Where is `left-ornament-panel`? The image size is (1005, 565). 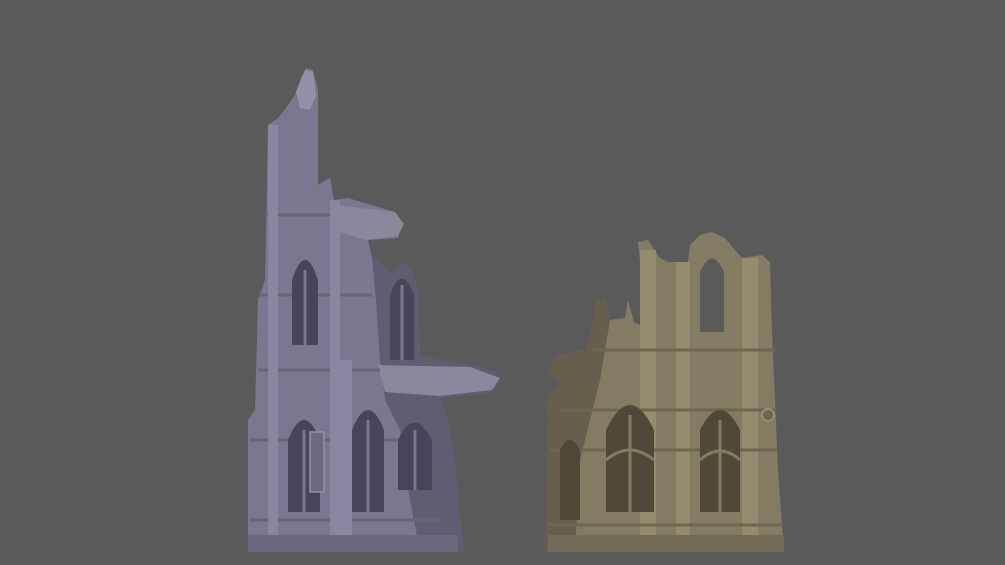 left-ornament-panel is located at coordinates (317, 462).